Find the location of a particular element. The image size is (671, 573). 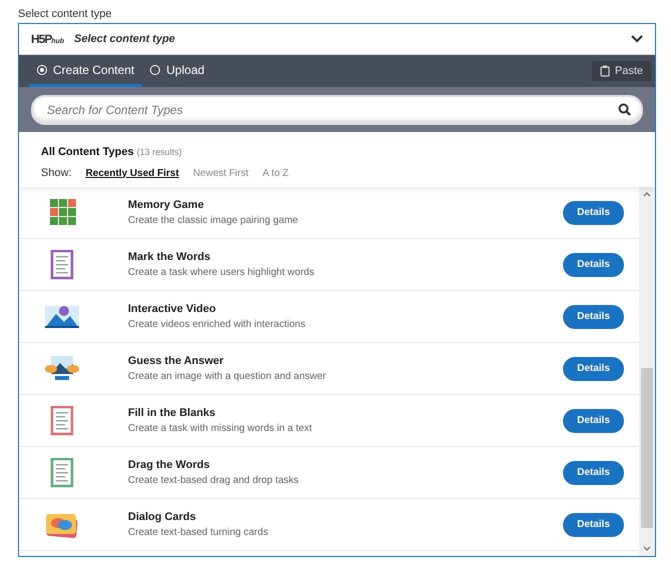

sort-option: A to Z is located at coordinates (275, 173).